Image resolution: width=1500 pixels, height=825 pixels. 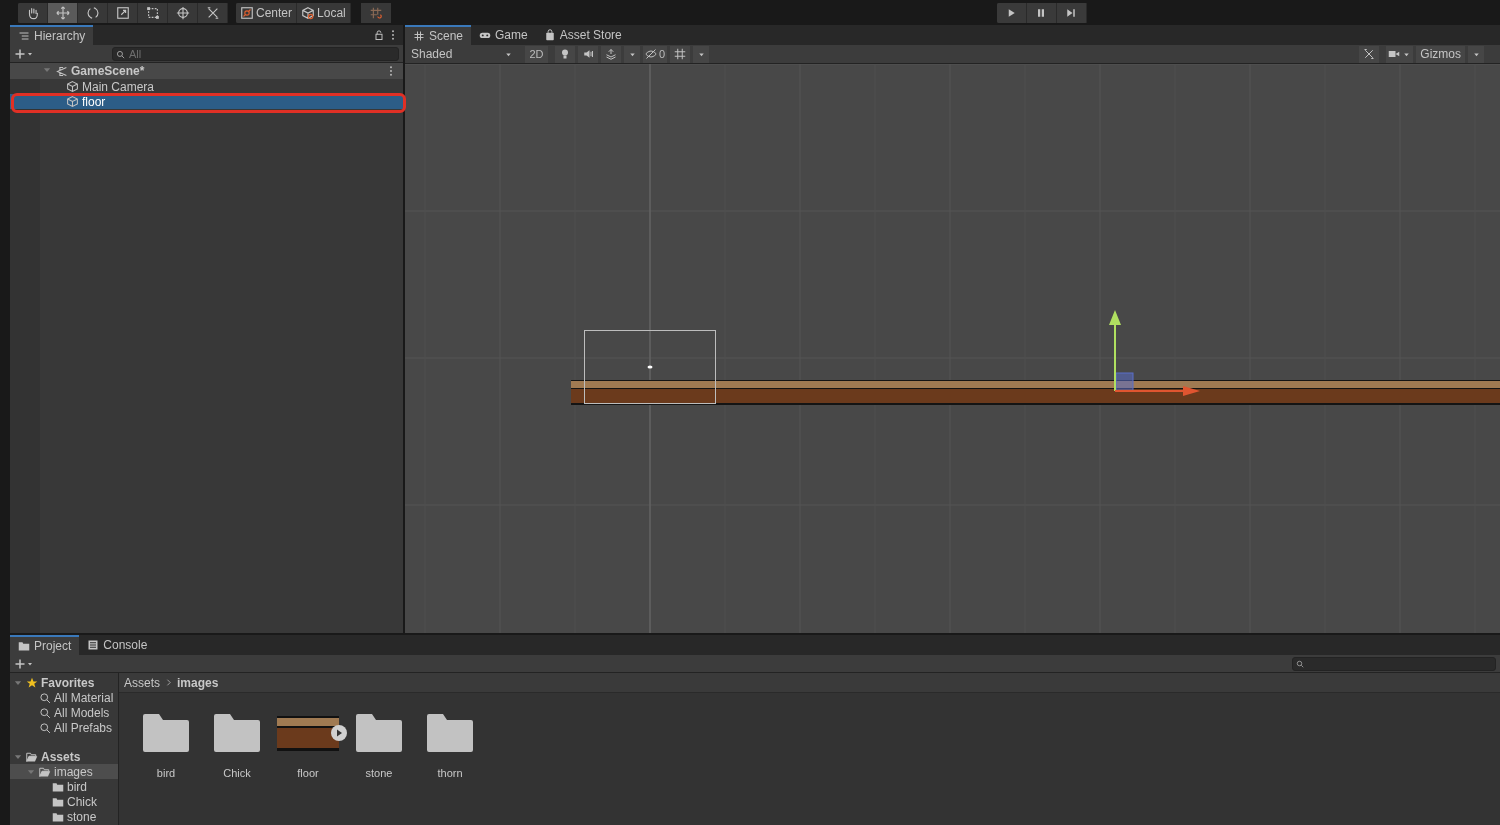 I want to click on bag-icon, so click(x=549, y=35).